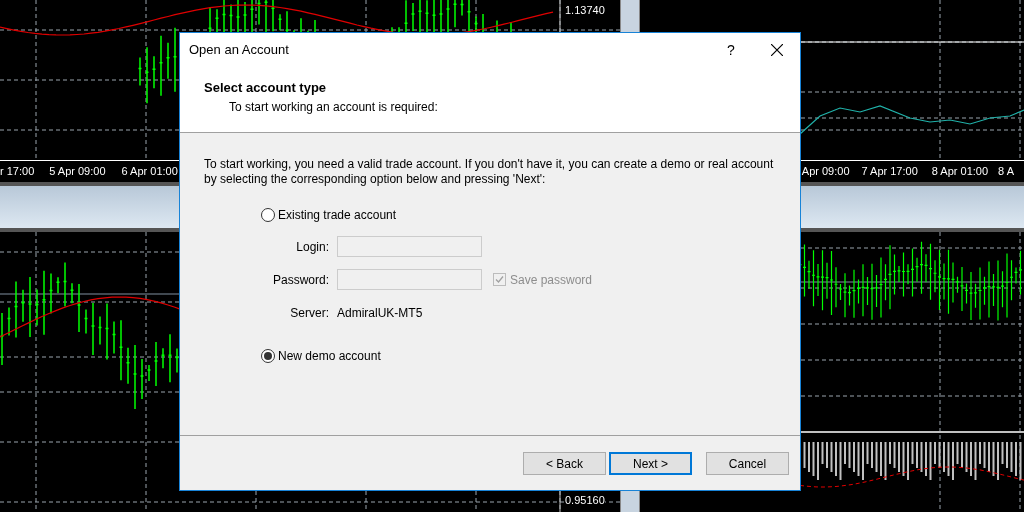 The height and width of the screenshot is (512, 1024). What do you see at coordinates (731, 50) in the screenshot?
I see `help-button: ?` at bounding box center [731, 50].